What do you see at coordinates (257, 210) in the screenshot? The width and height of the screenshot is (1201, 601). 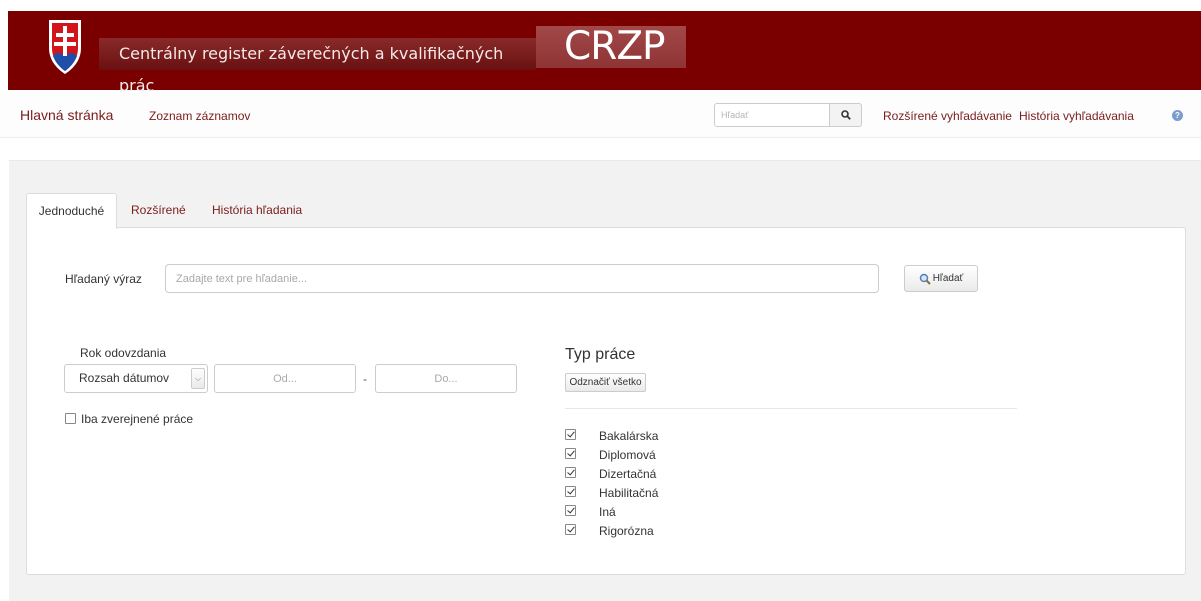 I see `tab-search-history: História hľadania` at bounding box center [257, 210].